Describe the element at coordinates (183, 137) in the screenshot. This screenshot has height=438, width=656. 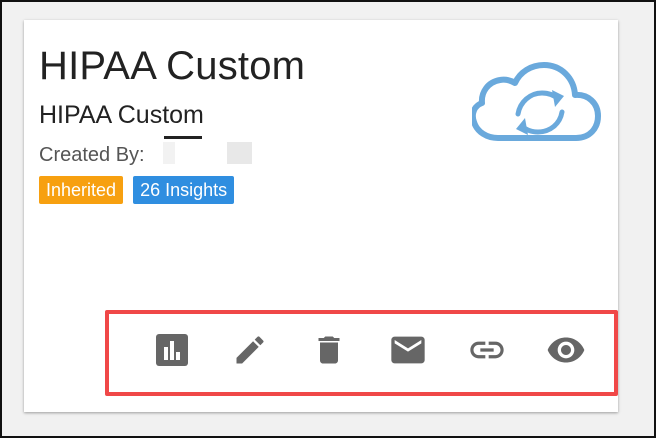
I see `text-cursor-underline` at that location.